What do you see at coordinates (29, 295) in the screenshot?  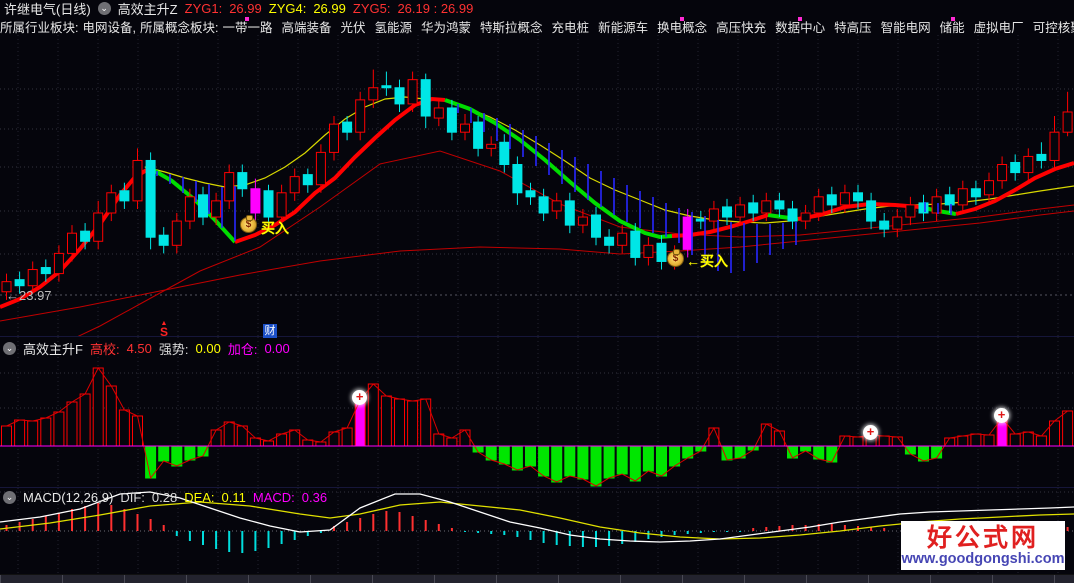 I see `low-price-label: ←23.97` at bounding box center [29, 295].